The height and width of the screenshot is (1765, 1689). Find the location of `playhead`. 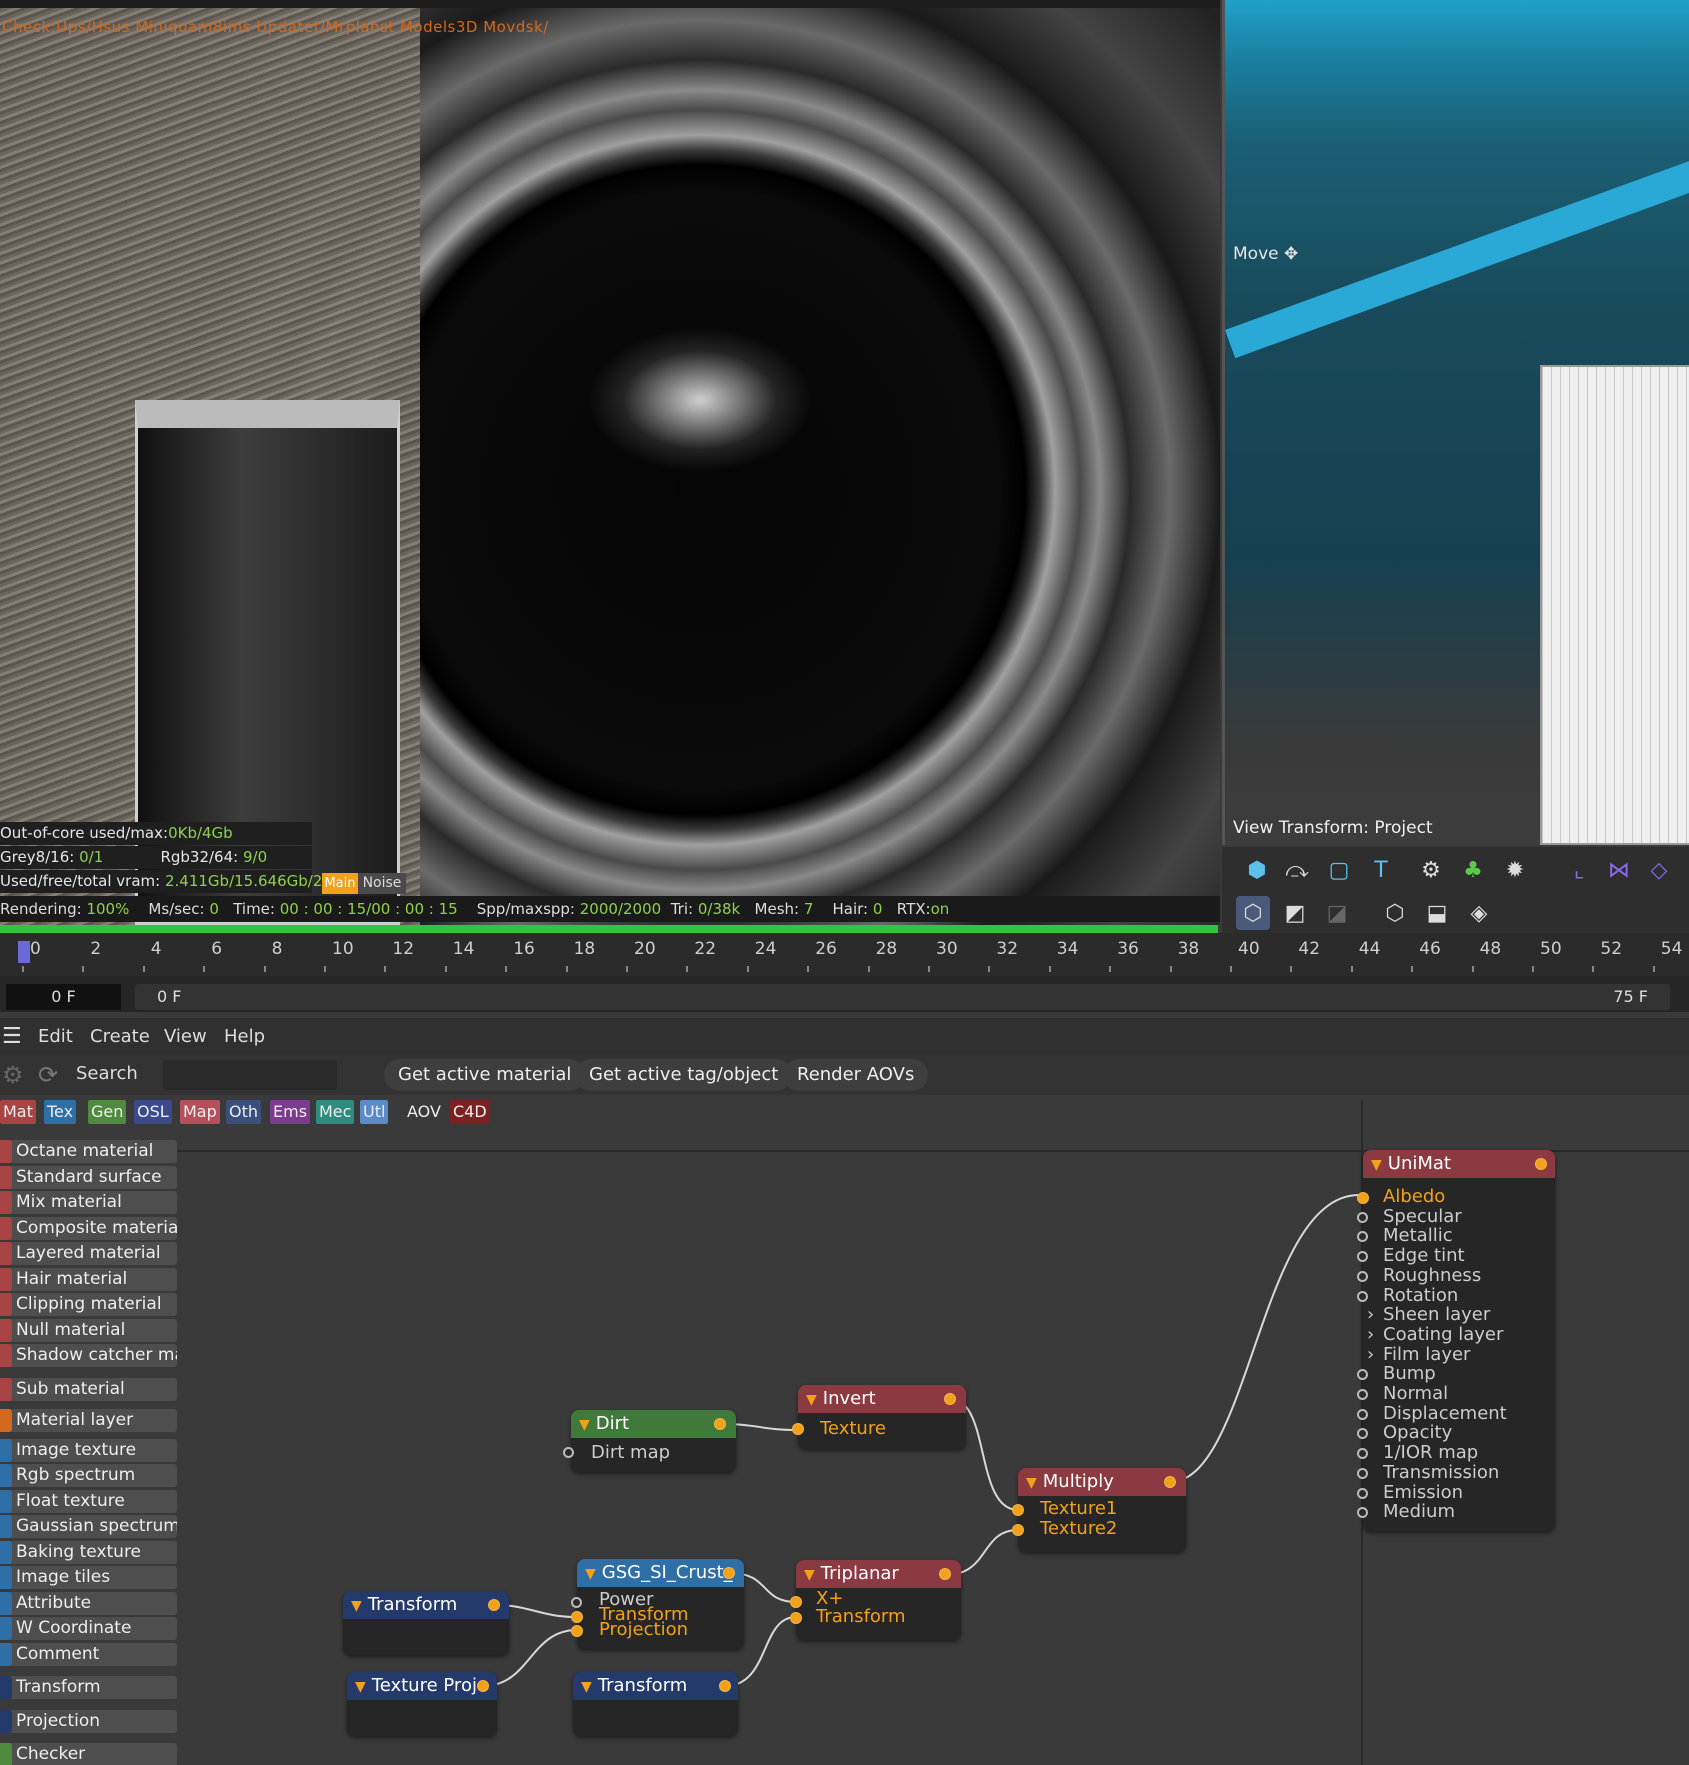

playhead is located at coordinates (24, 952).